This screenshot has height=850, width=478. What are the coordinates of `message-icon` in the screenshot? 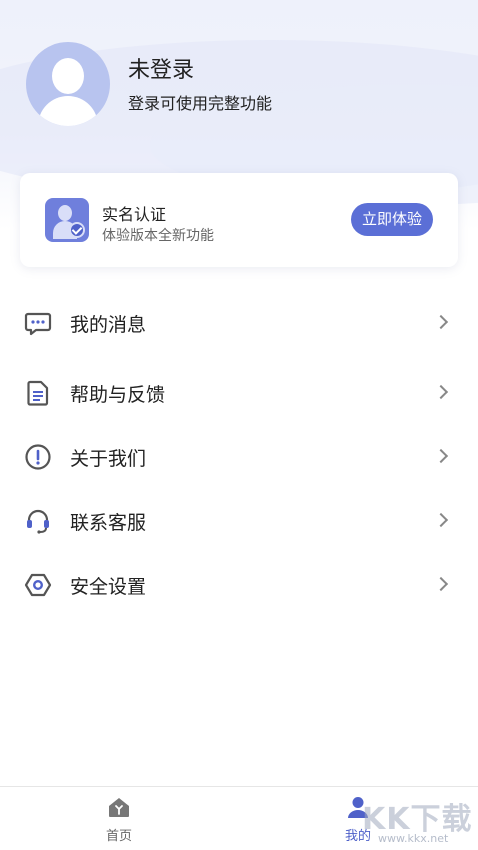 It's located at (38, 324).